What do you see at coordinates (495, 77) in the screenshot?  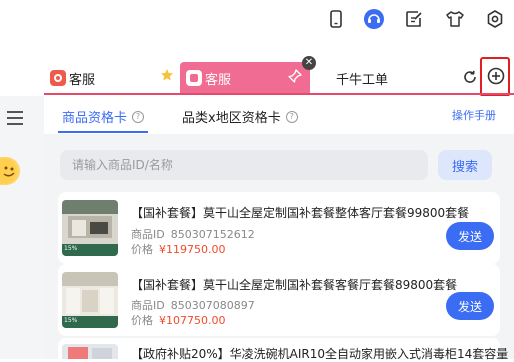 I see `add-tab-highlight-box` at bounding box center [495, 77].